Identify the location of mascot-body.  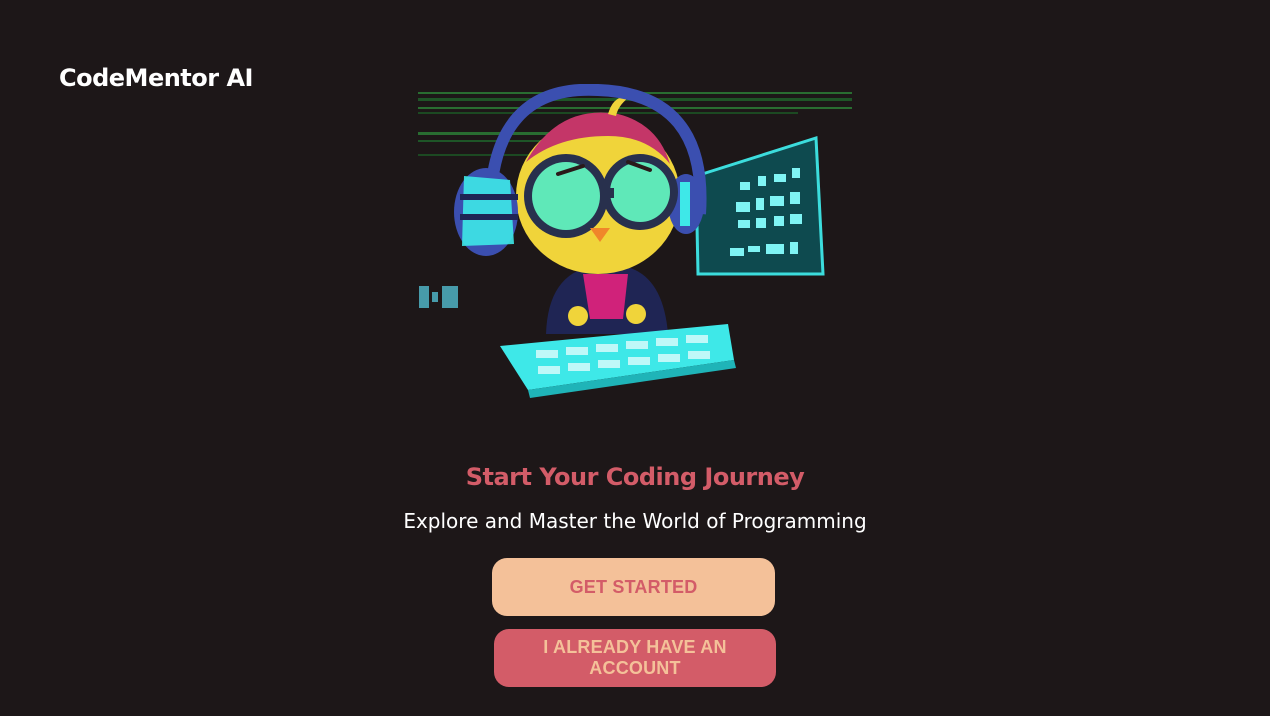
(580, 208).